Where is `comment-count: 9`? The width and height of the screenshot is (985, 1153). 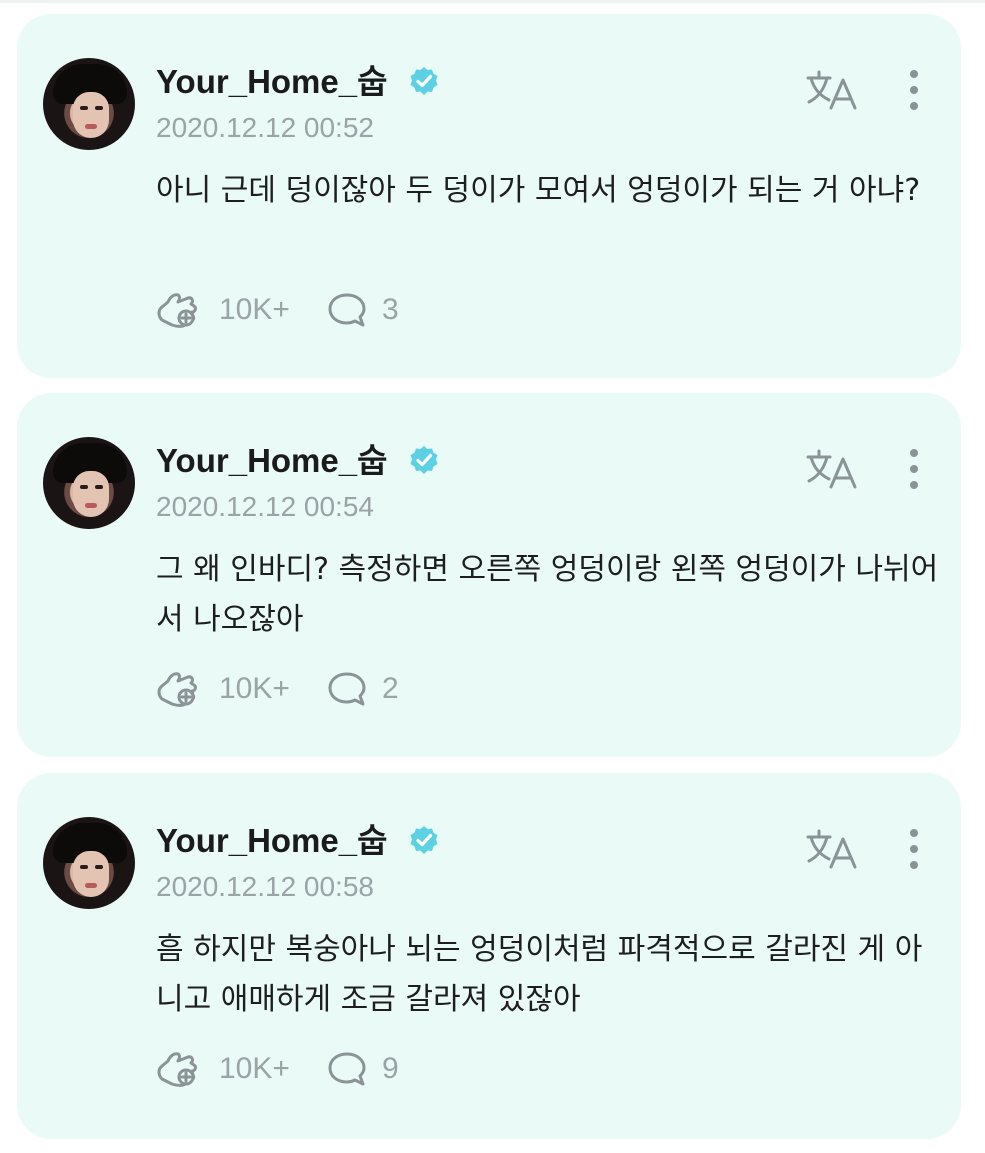 comment-count: 9 is located at coordinates (390, 1068).